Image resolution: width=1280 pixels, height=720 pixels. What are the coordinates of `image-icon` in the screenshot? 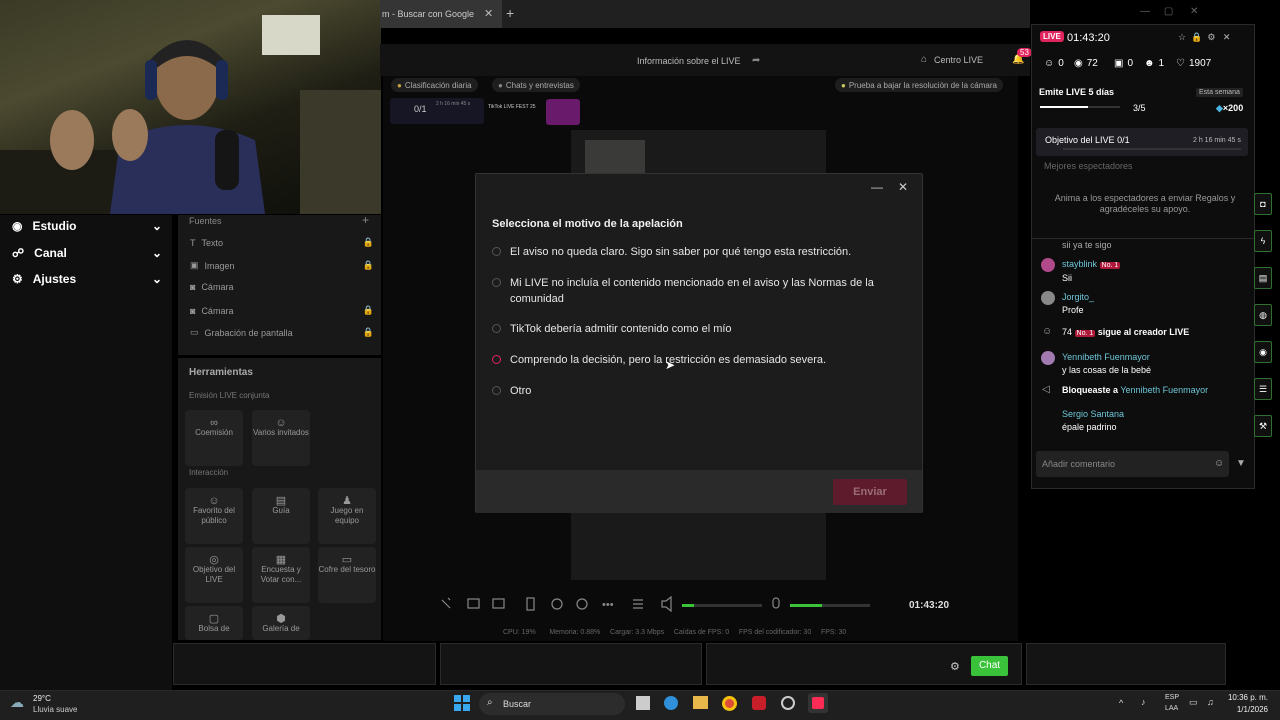 It's located at (473, 603).